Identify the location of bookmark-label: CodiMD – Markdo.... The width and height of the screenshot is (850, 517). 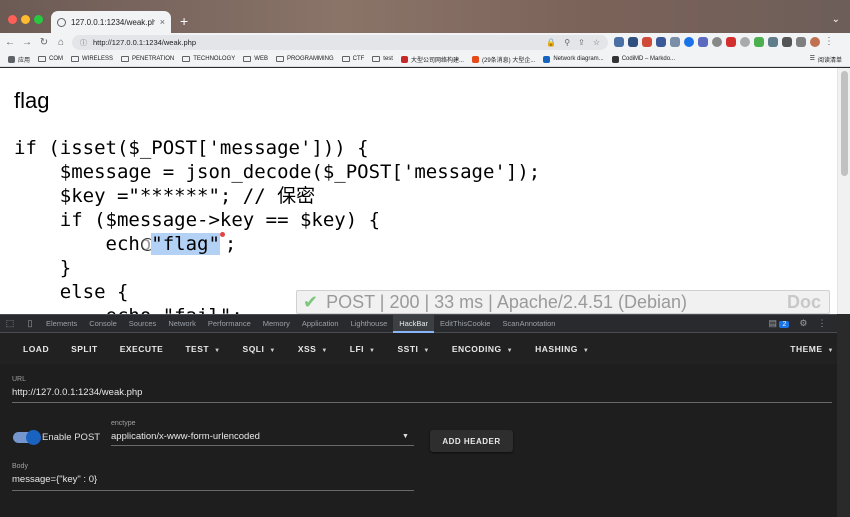
(648, 59).